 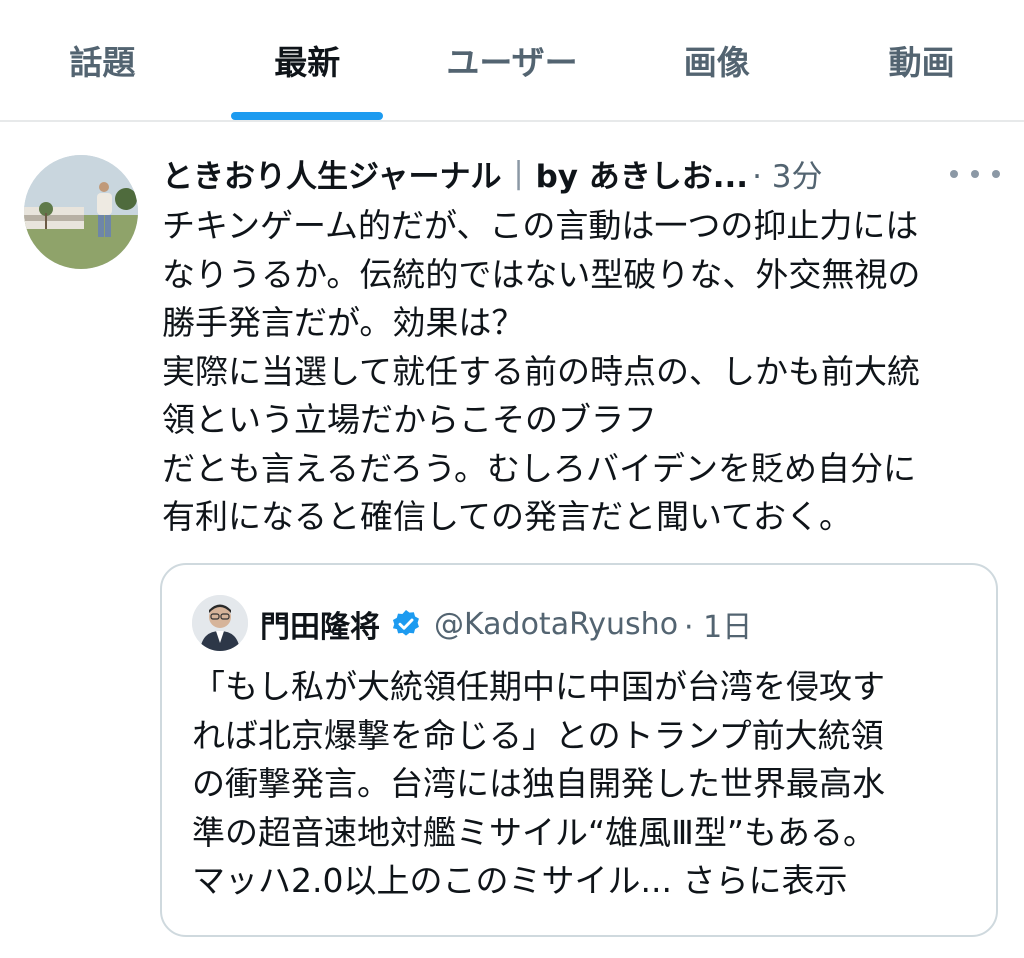 I want to click on avatar-photo, so click(x=81, y=212).